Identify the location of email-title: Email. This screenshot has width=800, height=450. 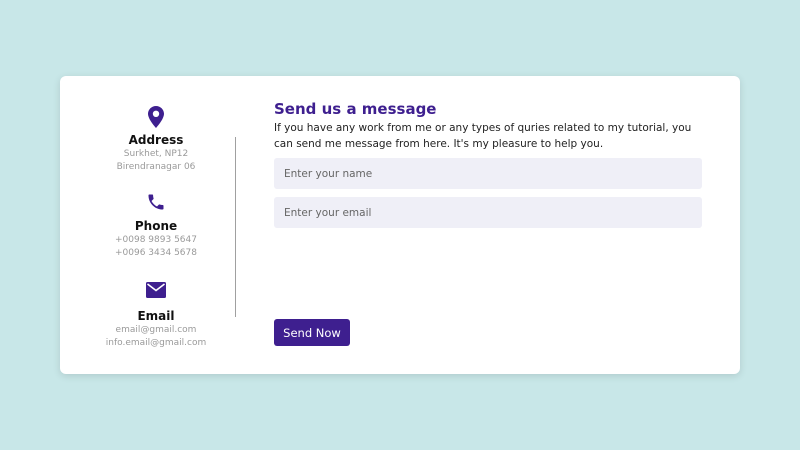
(156, 316).